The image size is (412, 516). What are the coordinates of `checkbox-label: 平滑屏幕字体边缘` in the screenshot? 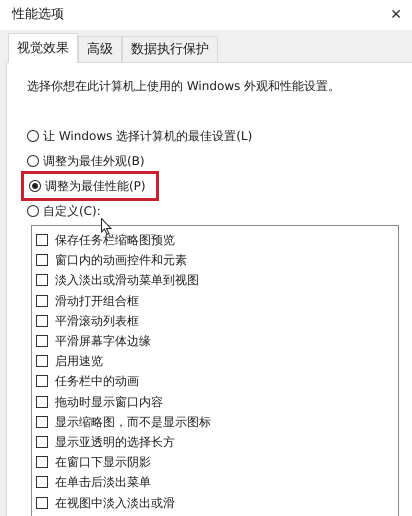 It's located at (103, 341).